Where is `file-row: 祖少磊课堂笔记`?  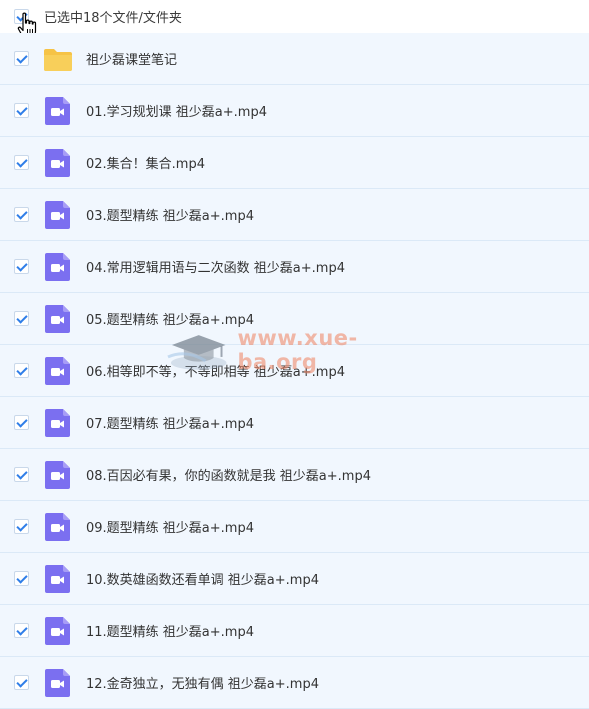 file-row: 祖少磊课堂笔记 is located at coordinates (294, 59).